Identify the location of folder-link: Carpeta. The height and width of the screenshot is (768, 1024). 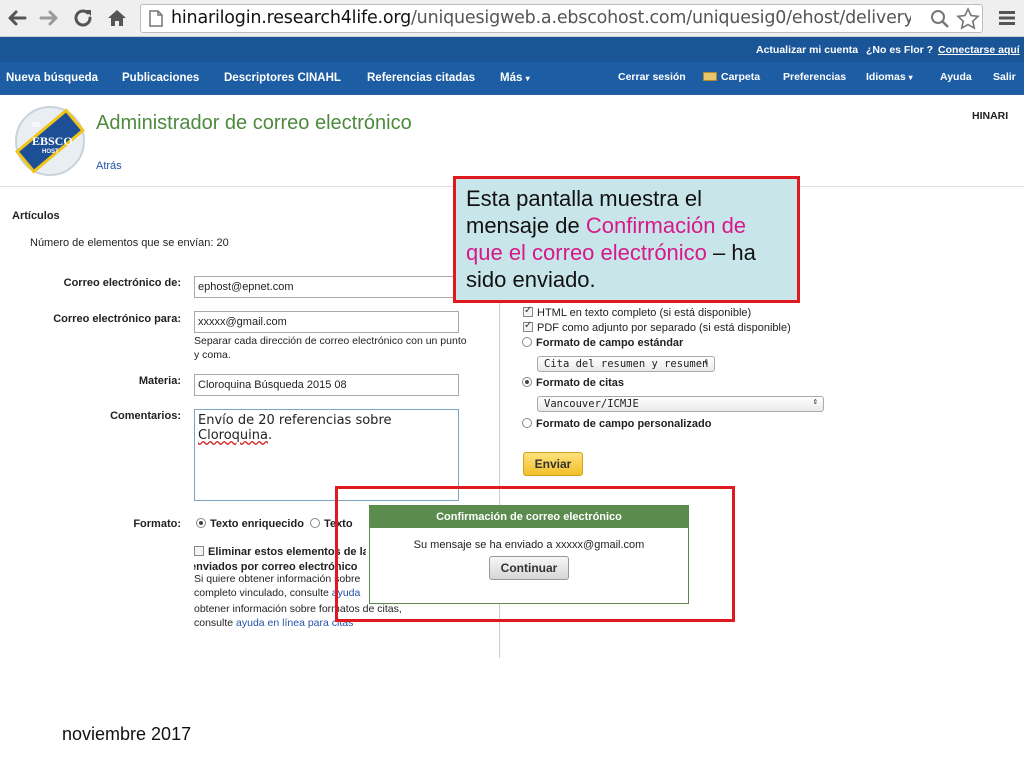
(731, 77).